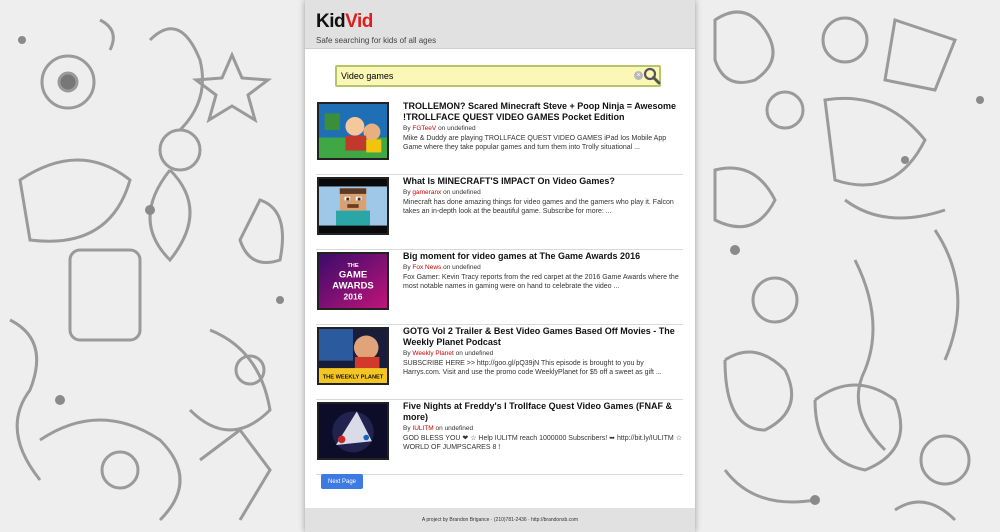  Describe the element at coordinates (424, 128) in the screenshot. I see `channel-link: FGTeeV` at that location.